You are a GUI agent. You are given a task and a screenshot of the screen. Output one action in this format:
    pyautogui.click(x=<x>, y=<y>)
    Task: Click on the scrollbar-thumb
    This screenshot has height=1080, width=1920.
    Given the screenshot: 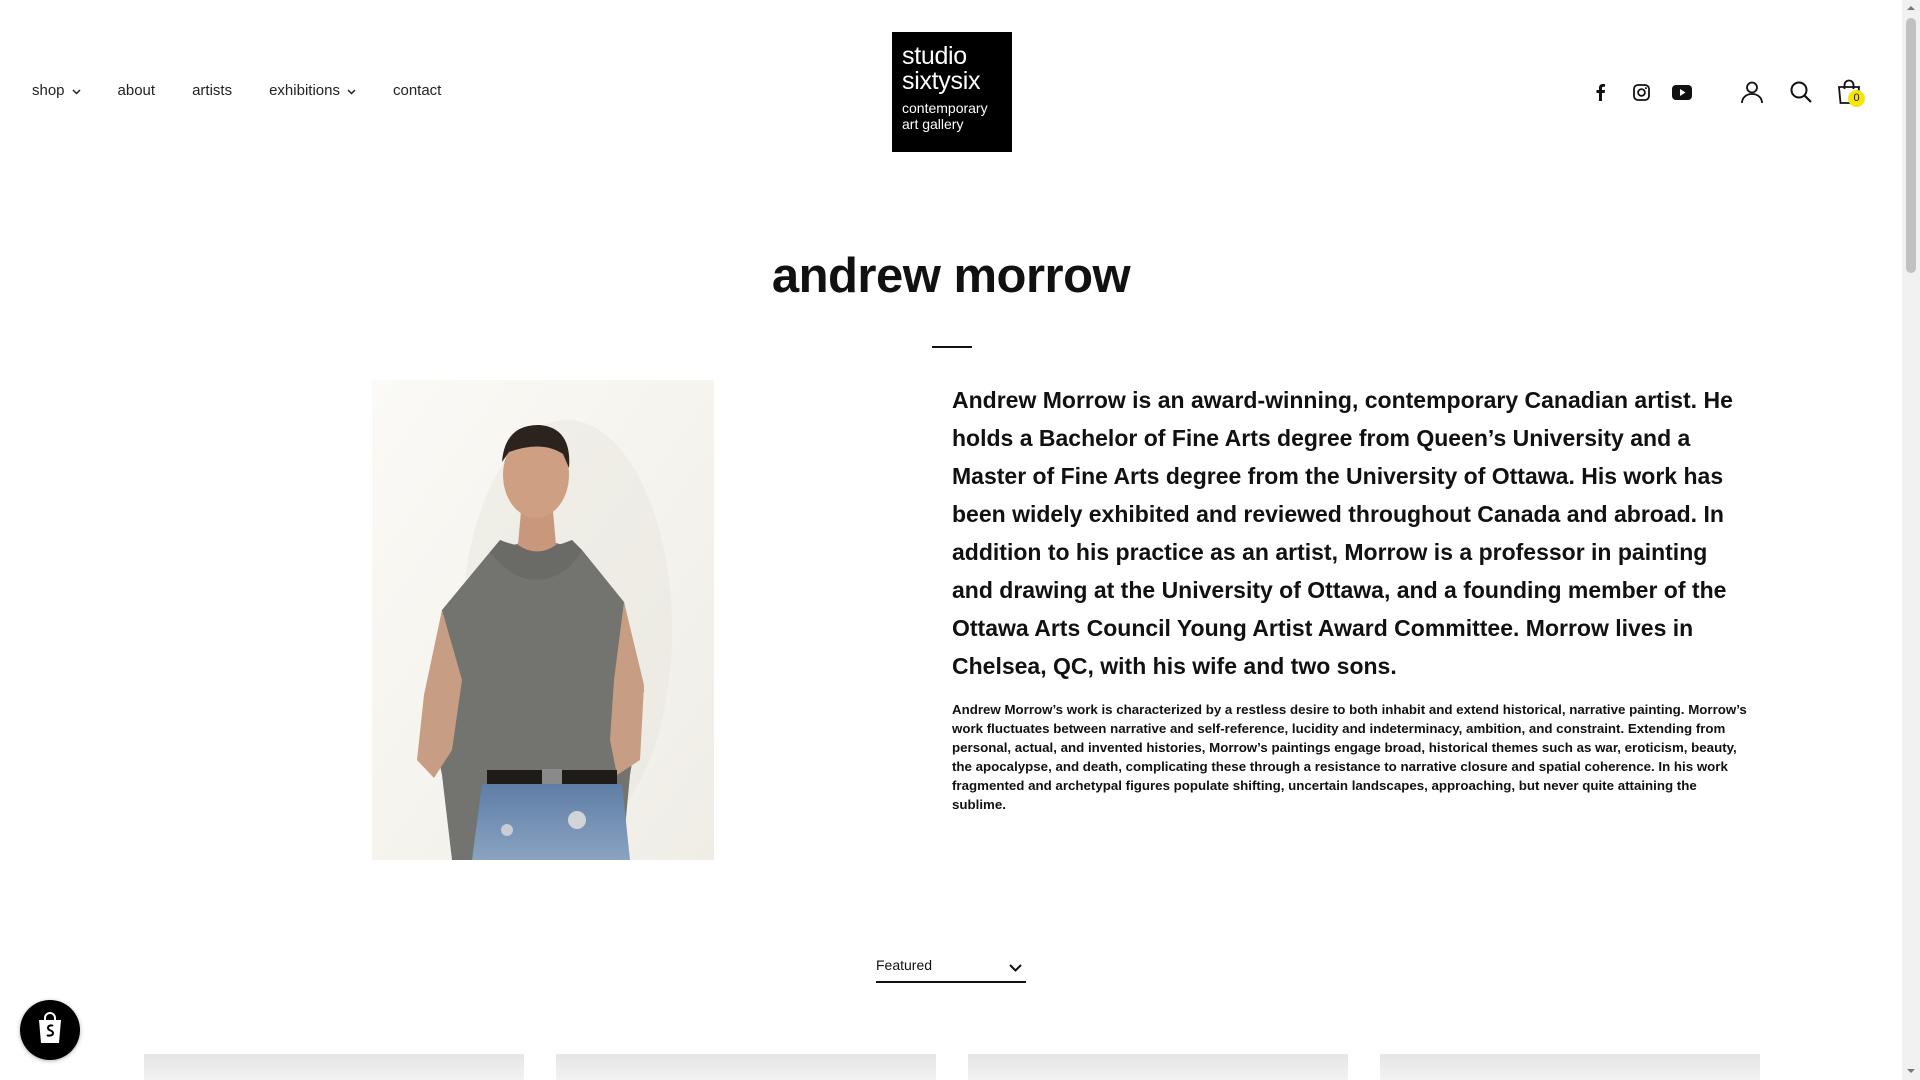 What is the action you would take?
    pyautogui.click(x=1911, y=145)
    